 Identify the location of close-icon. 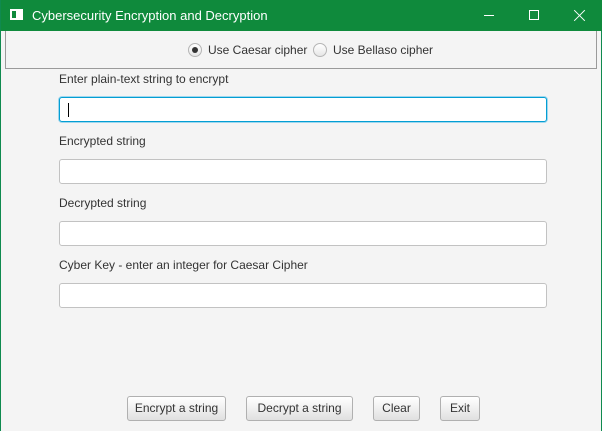
(580, 15).